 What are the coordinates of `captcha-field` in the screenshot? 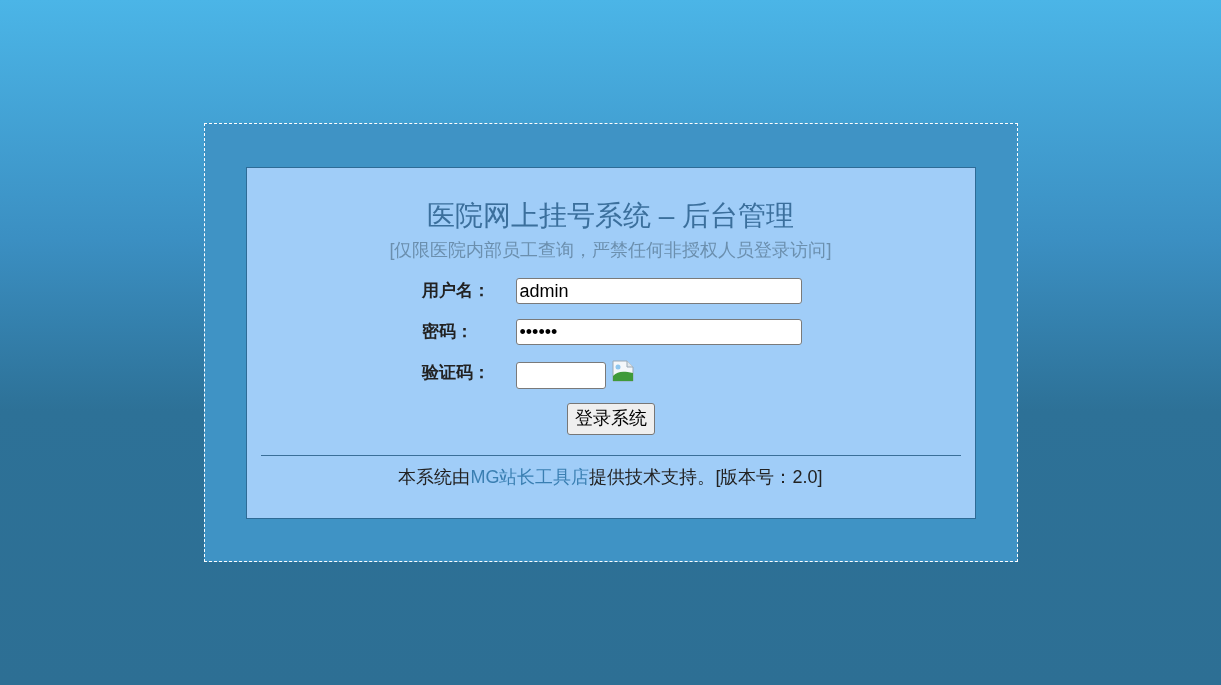 It's located at (560, 375).